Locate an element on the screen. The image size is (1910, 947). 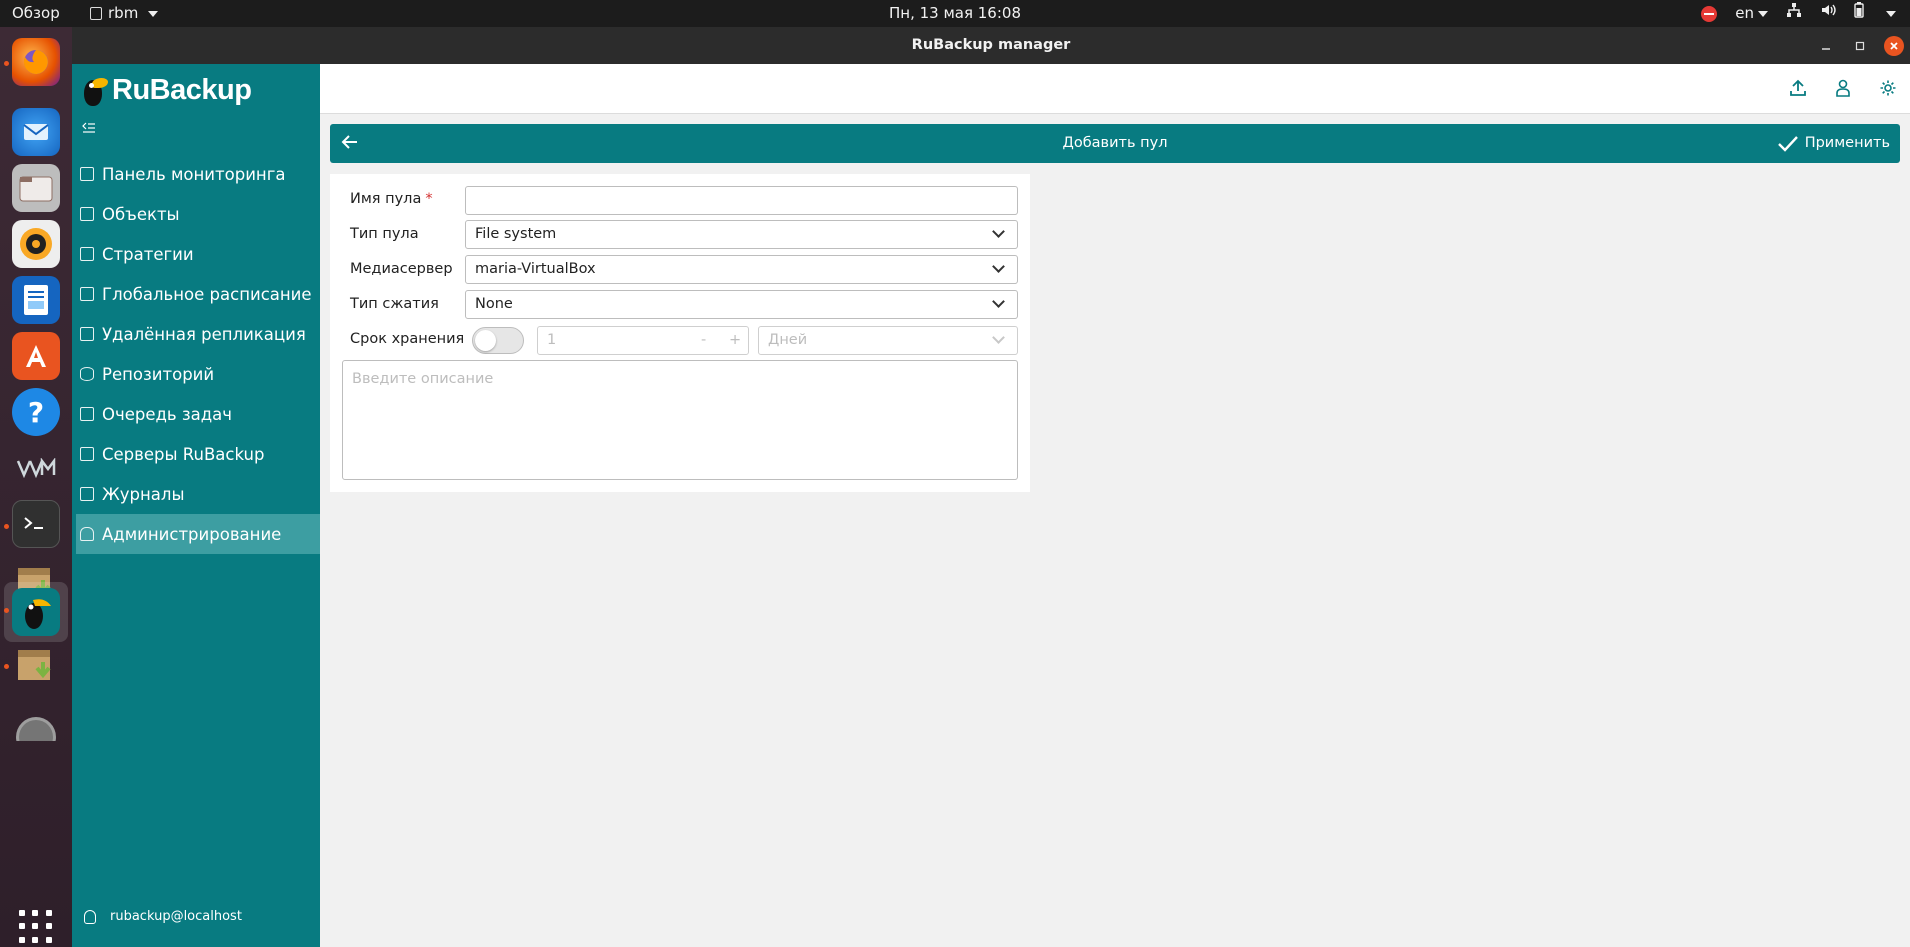
show-apps-icon is located at coordinates (36, 927).